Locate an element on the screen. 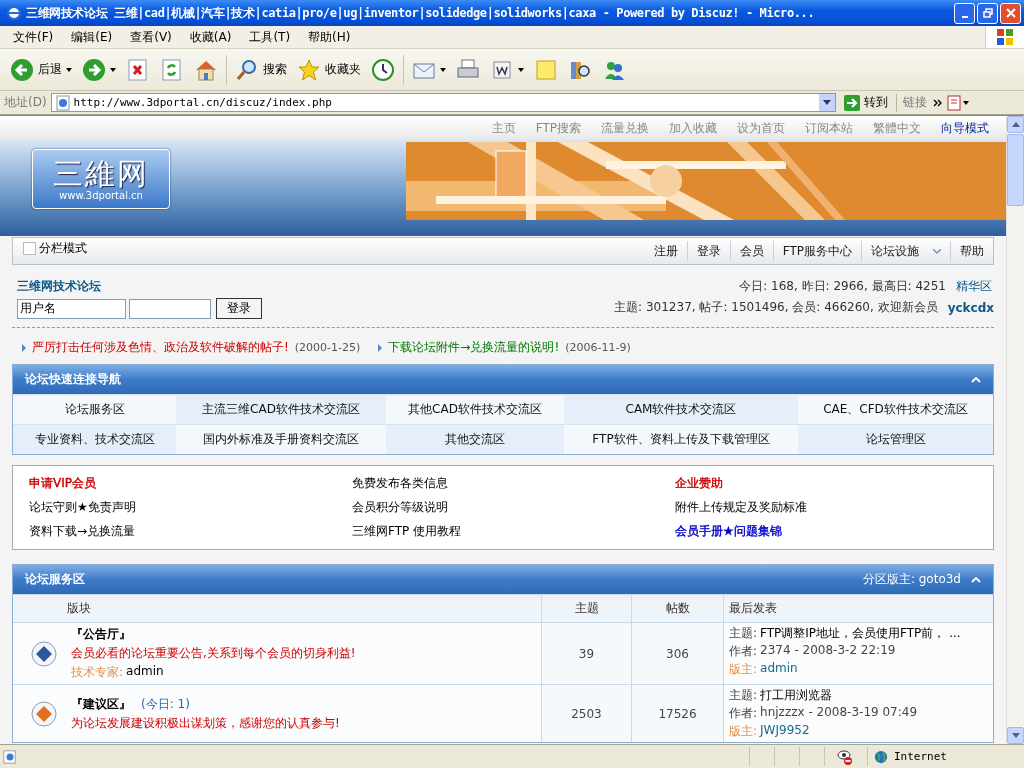  page-icon is located at coordinates (10, 756).